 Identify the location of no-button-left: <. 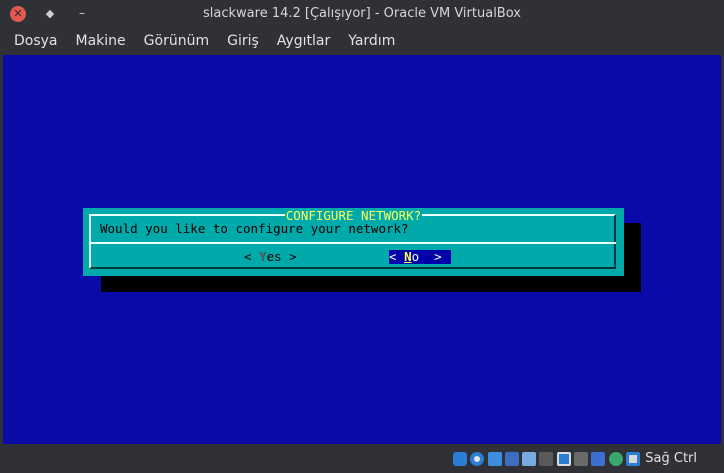
(397, 256).